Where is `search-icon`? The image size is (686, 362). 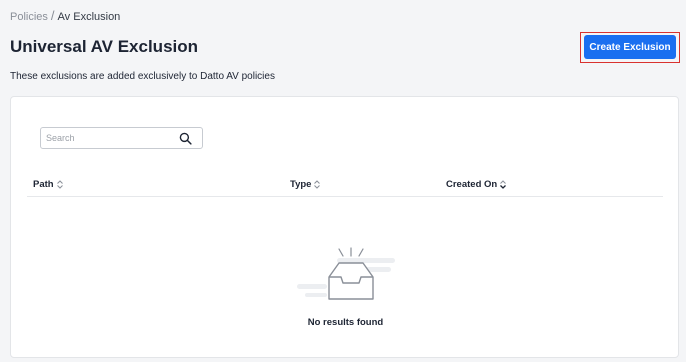 search-icon is located at coordinates (185, 138).